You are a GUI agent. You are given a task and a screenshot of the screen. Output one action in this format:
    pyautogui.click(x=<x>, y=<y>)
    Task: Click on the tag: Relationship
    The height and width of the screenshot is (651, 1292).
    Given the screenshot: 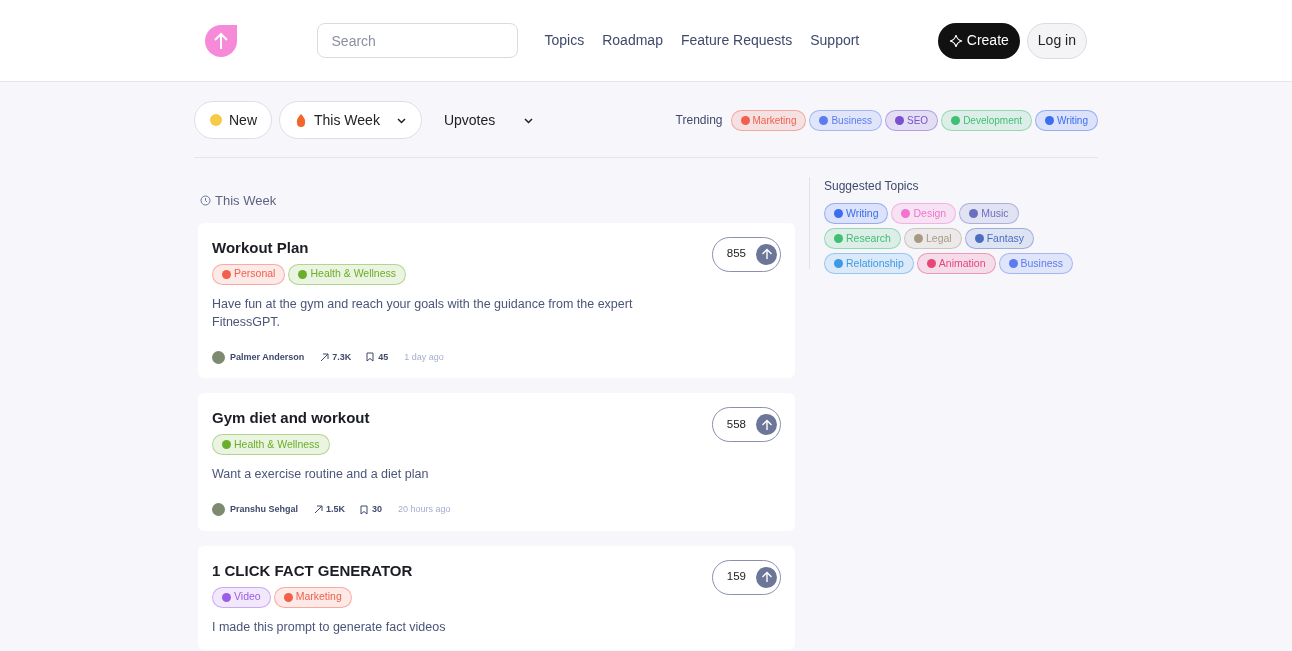 What is the action you would take?
    pyautogui.click(x=869, y=263)
    